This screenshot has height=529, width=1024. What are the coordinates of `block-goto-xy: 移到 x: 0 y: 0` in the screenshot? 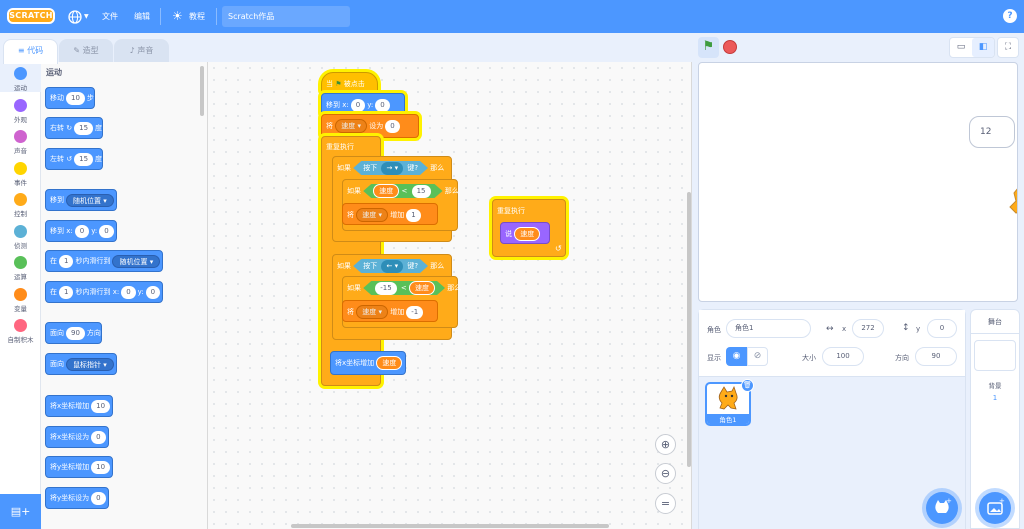 It's located at (81, 231).